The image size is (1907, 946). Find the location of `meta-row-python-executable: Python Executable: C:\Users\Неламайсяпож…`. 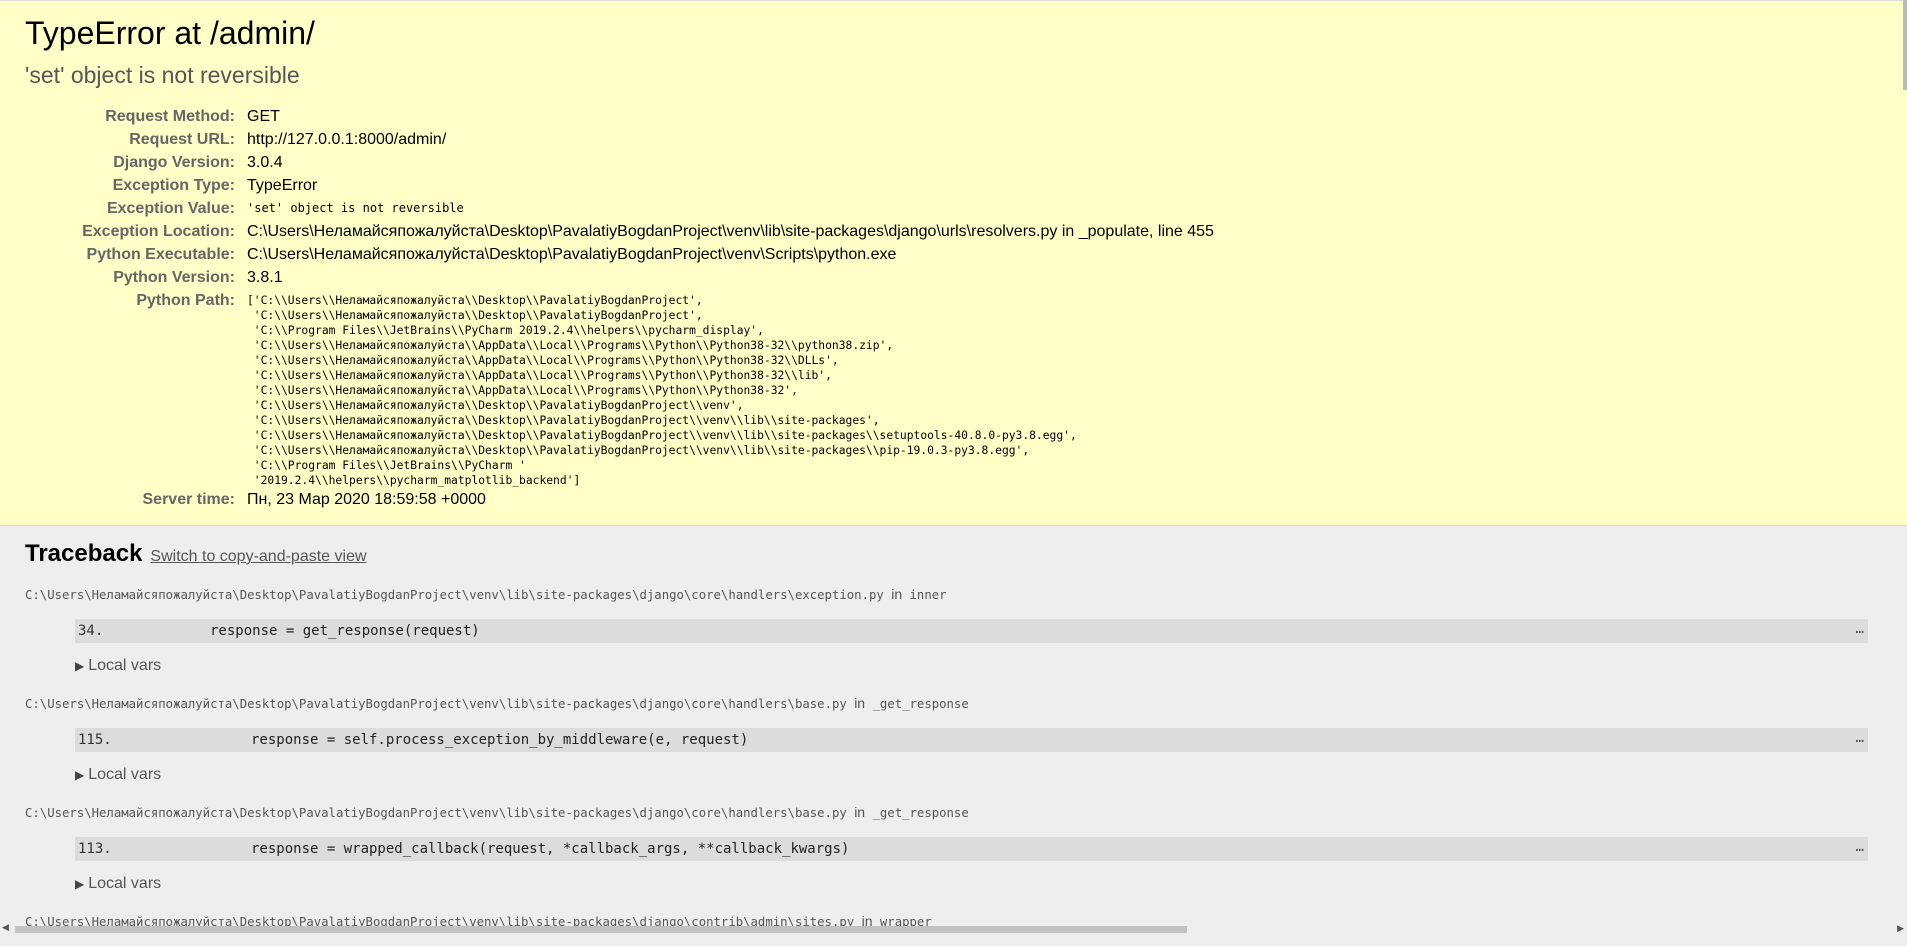

meta-row-python-executable: Python Executable: C:\Users\Неламайсяпож… is located at coordinates (619, 254).